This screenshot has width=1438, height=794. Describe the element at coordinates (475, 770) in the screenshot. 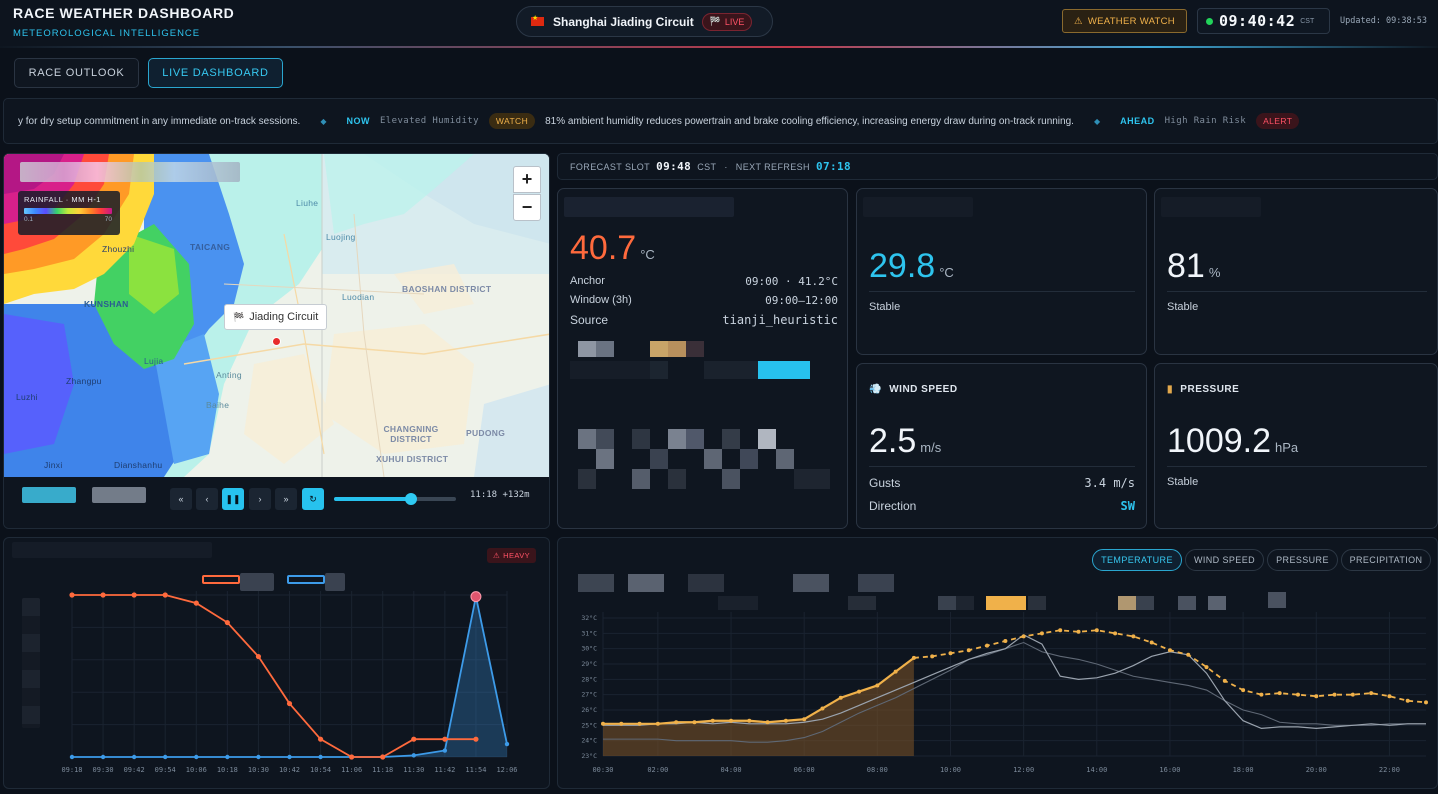

I see `x-tick-label: 11:54` at that location.